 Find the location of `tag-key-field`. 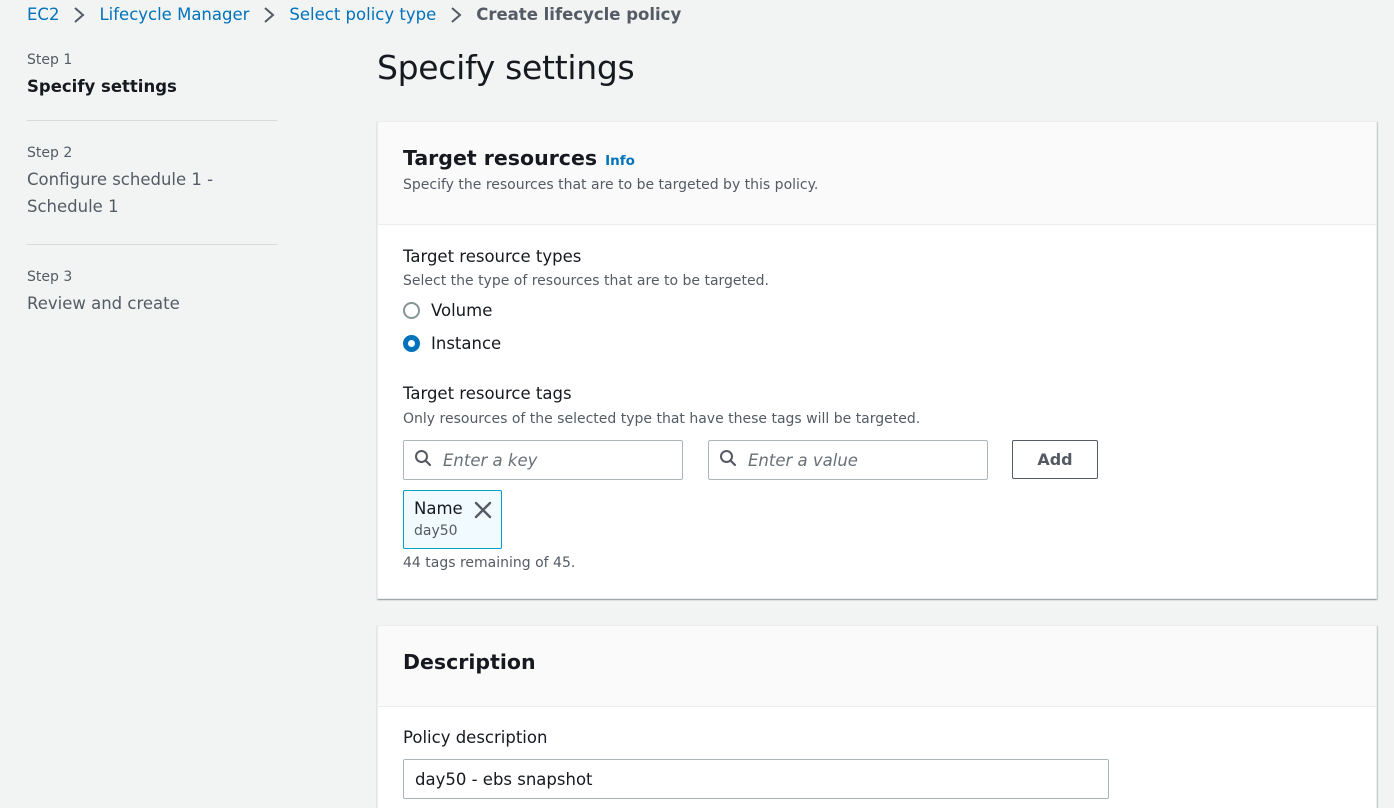

tag-key-field is located at coordinates (543, 460).